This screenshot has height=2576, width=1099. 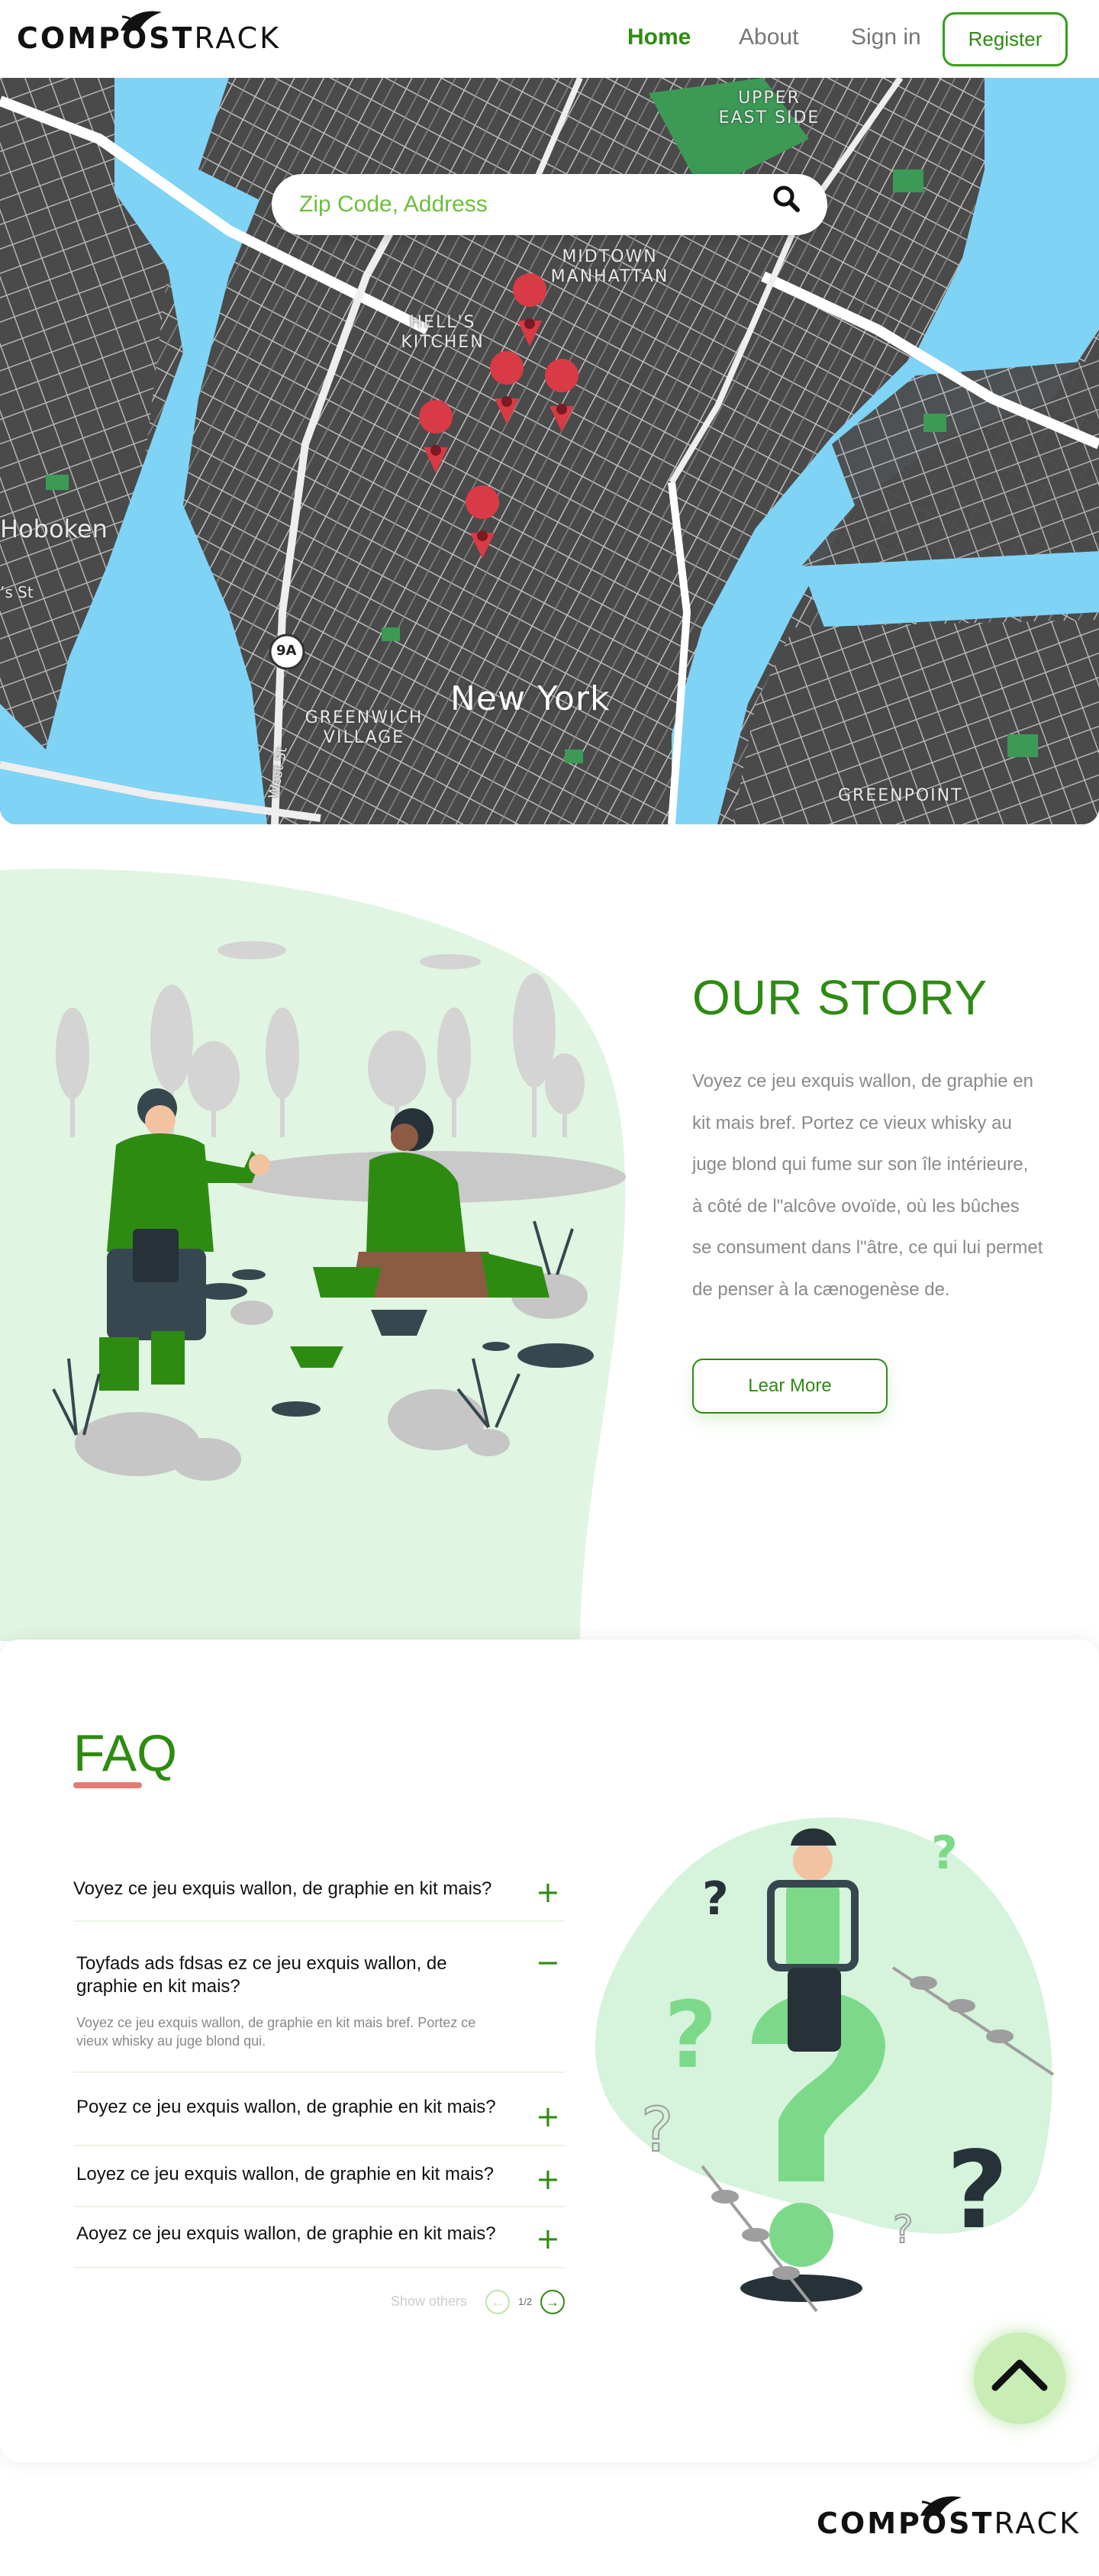 What do you see at coordinates (443, 332) in the screenshot?
I see `label-hells-kitchen: HELL'S KITCHEN` at bounding box center [443, 332].